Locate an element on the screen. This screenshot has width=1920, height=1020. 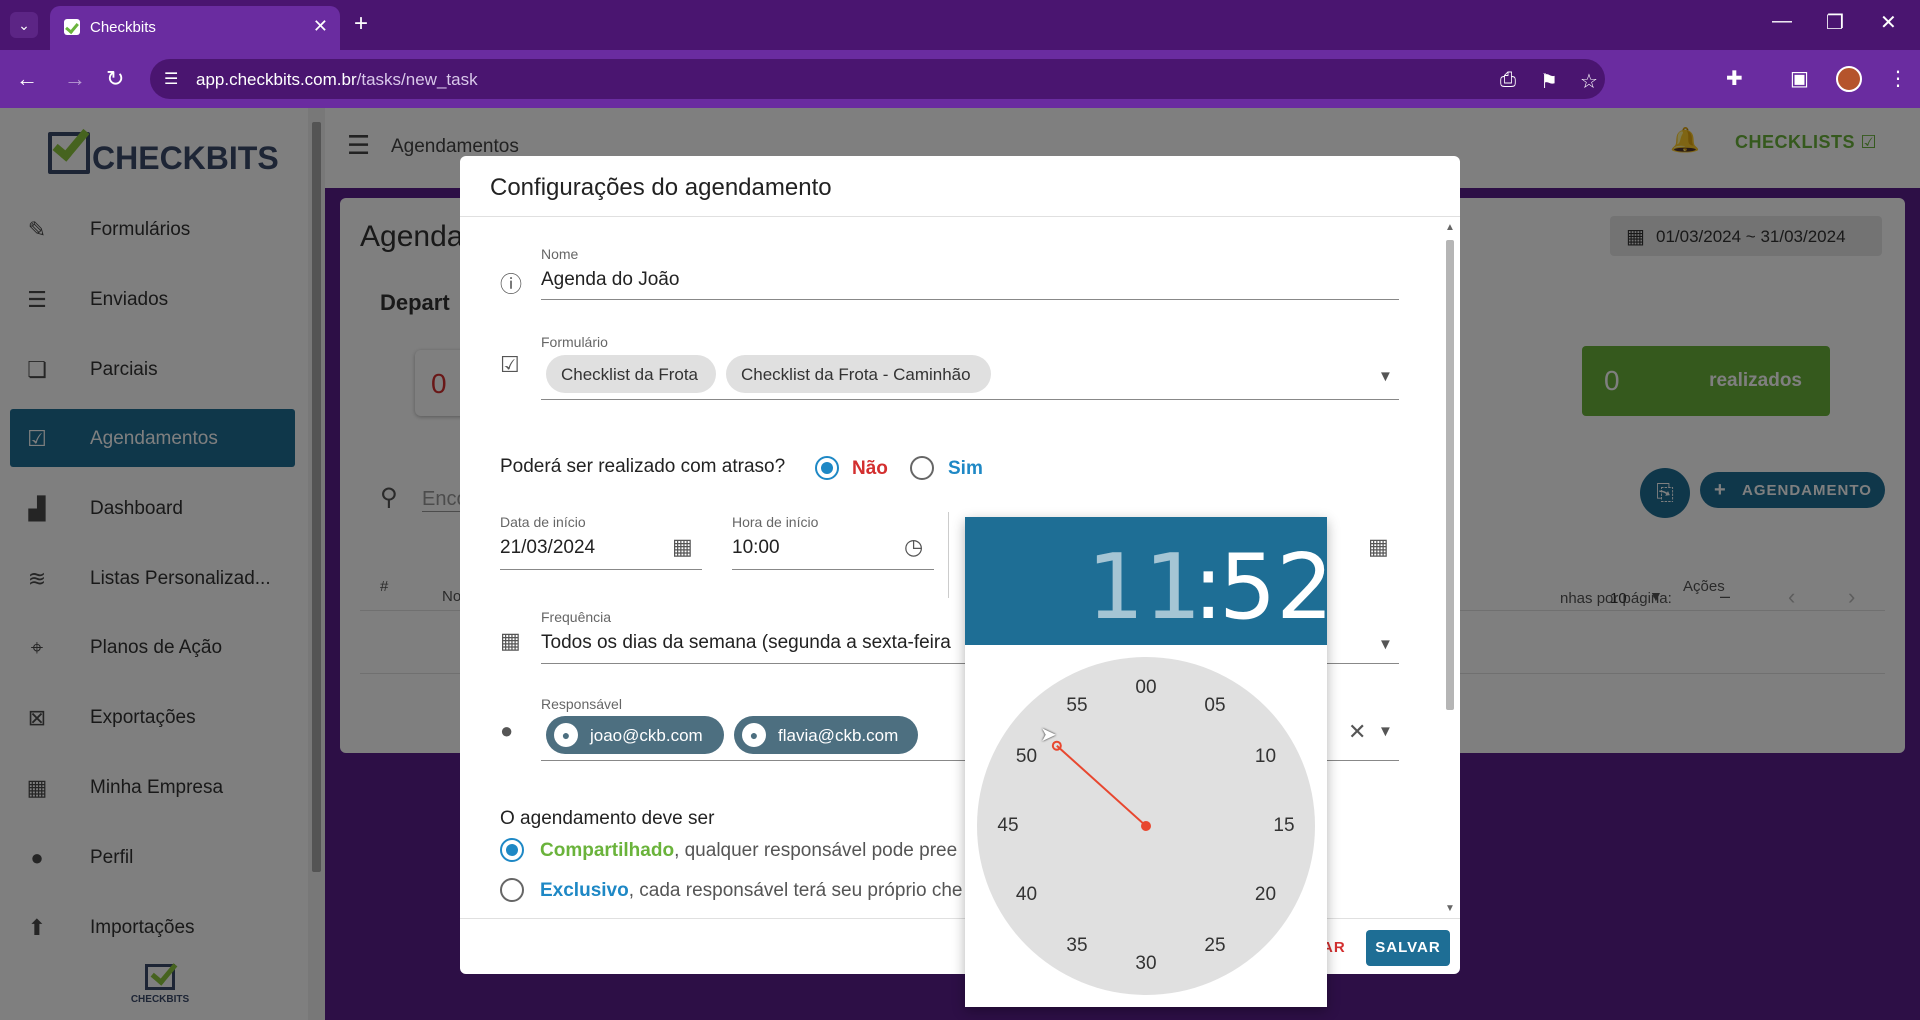
minute-display: 52 is located at coordinates (1276, 587).